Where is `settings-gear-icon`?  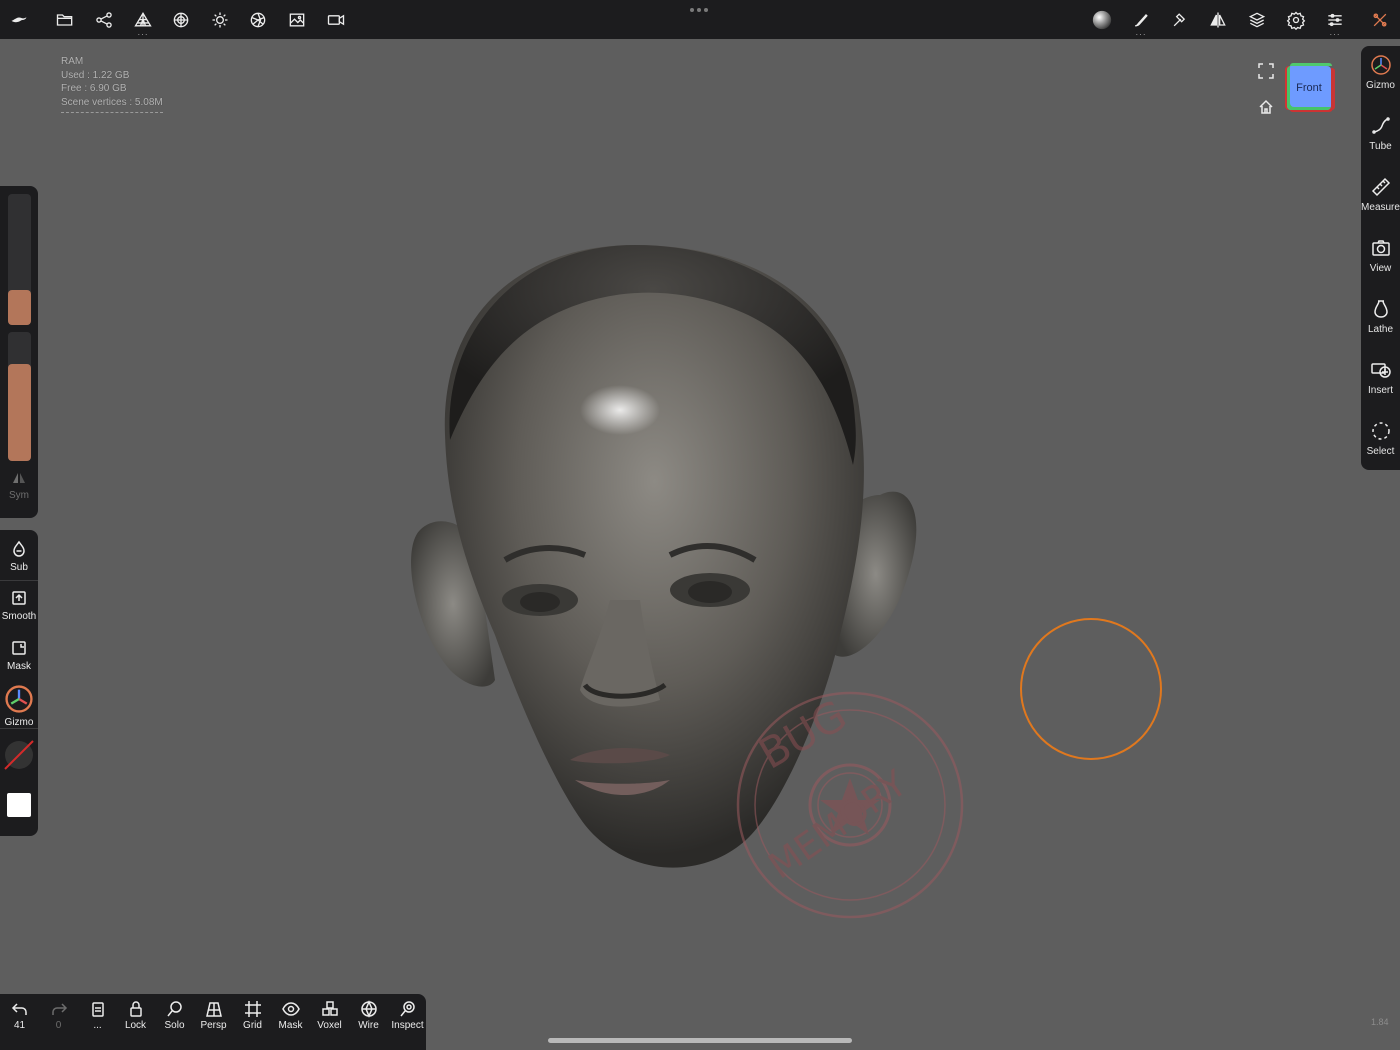 settings-gear-icon is located at coordinates (1296, 20).